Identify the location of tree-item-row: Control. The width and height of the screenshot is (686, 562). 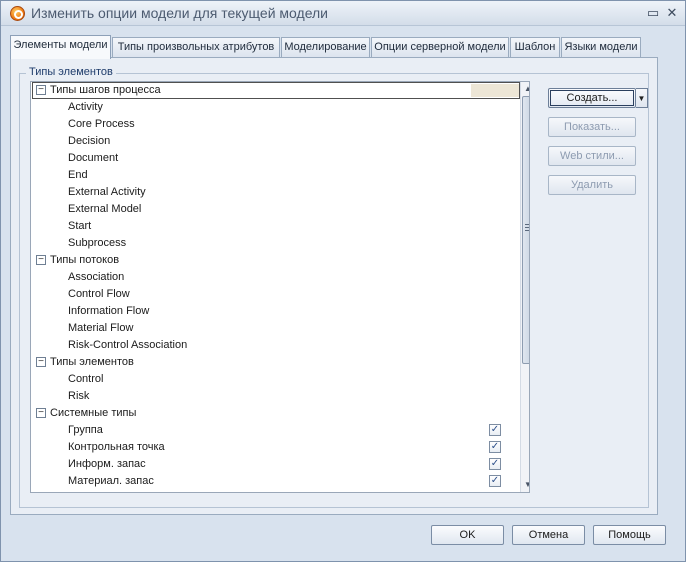
(275, 379).